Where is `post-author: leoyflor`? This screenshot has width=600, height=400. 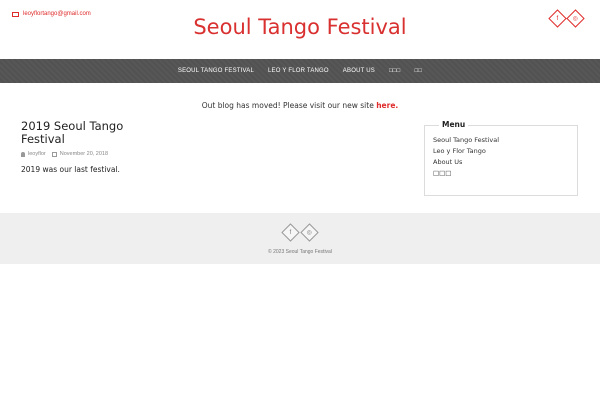 post-author: leoyflor is located at coordinates (37, 154).